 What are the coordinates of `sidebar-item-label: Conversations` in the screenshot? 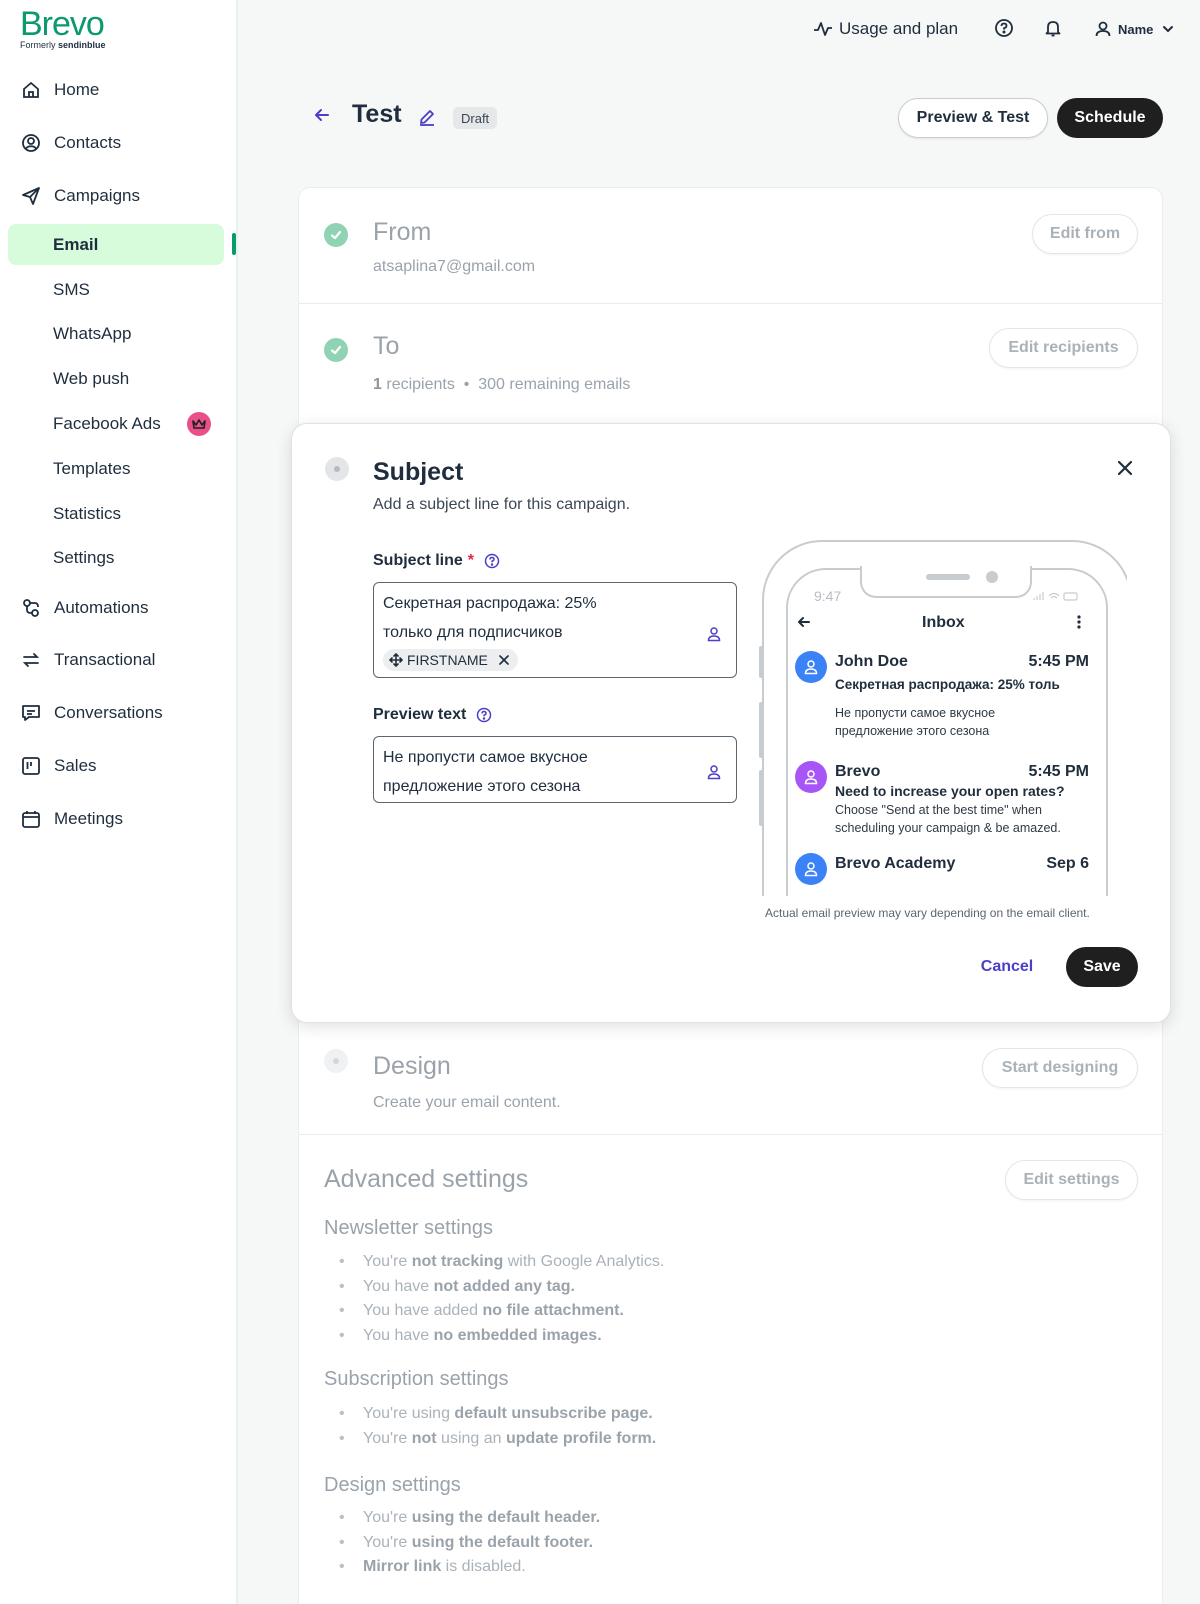 It's located at (108, 712).